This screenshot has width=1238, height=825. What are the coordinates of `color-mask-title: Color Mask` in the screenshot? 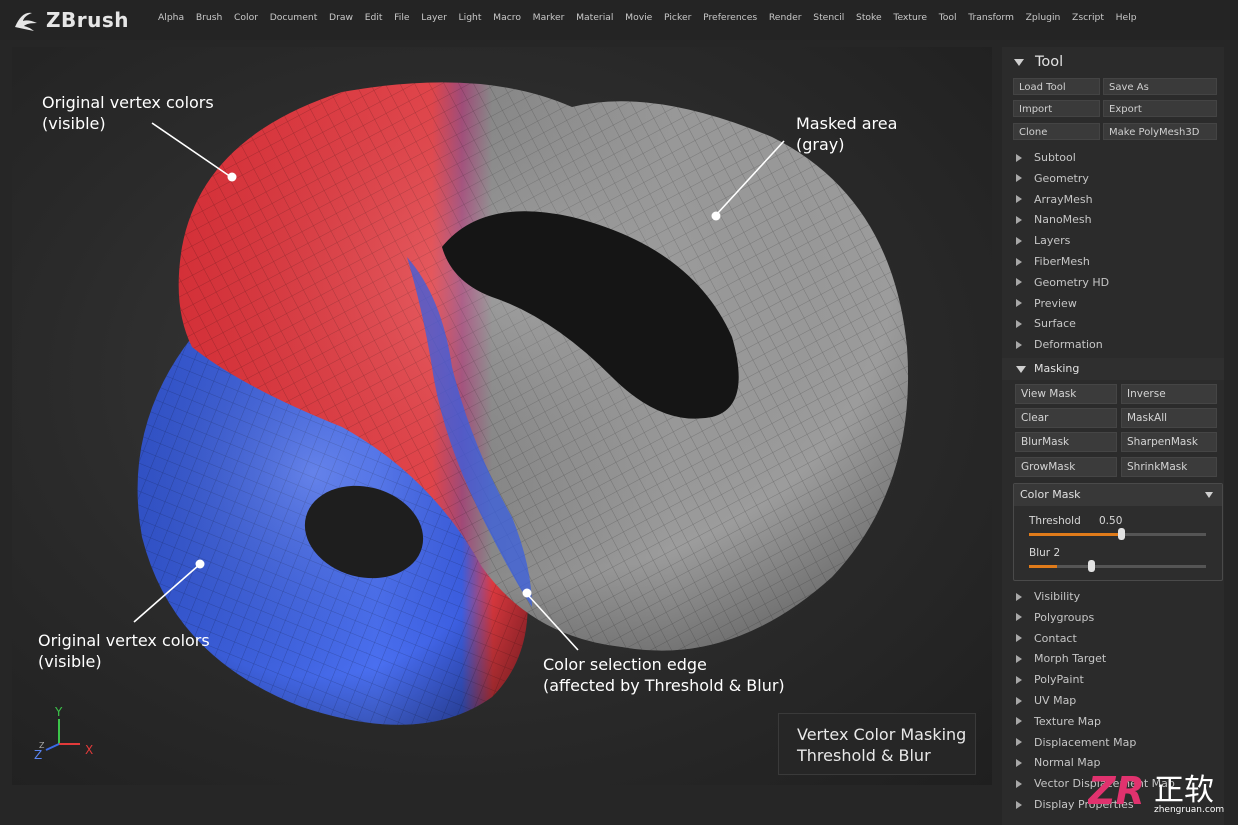 It's located at (1050, 494).